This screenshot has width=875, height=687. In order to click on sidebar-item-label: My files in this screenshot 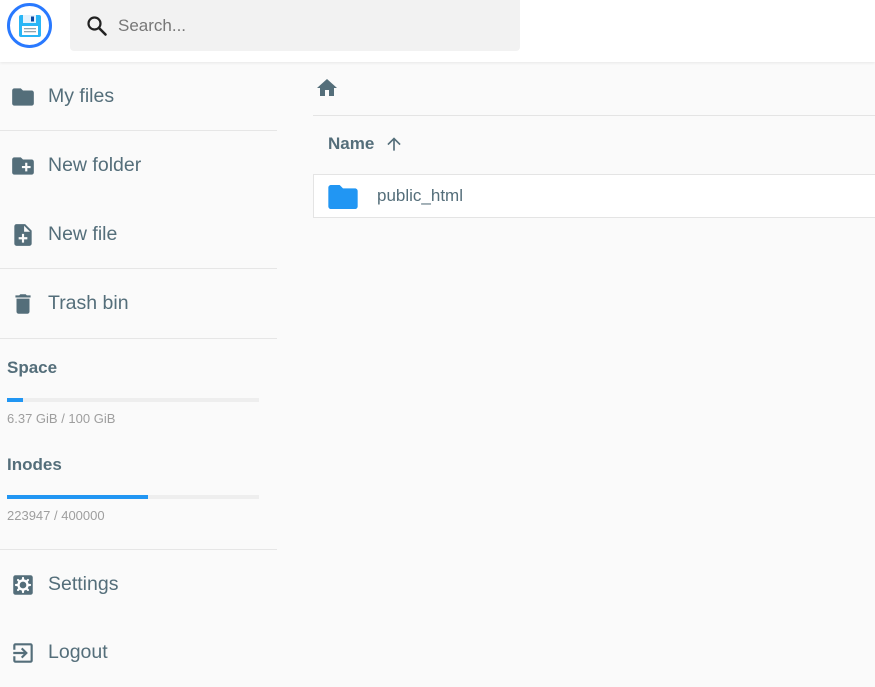, I will do `click(81, 95)`.